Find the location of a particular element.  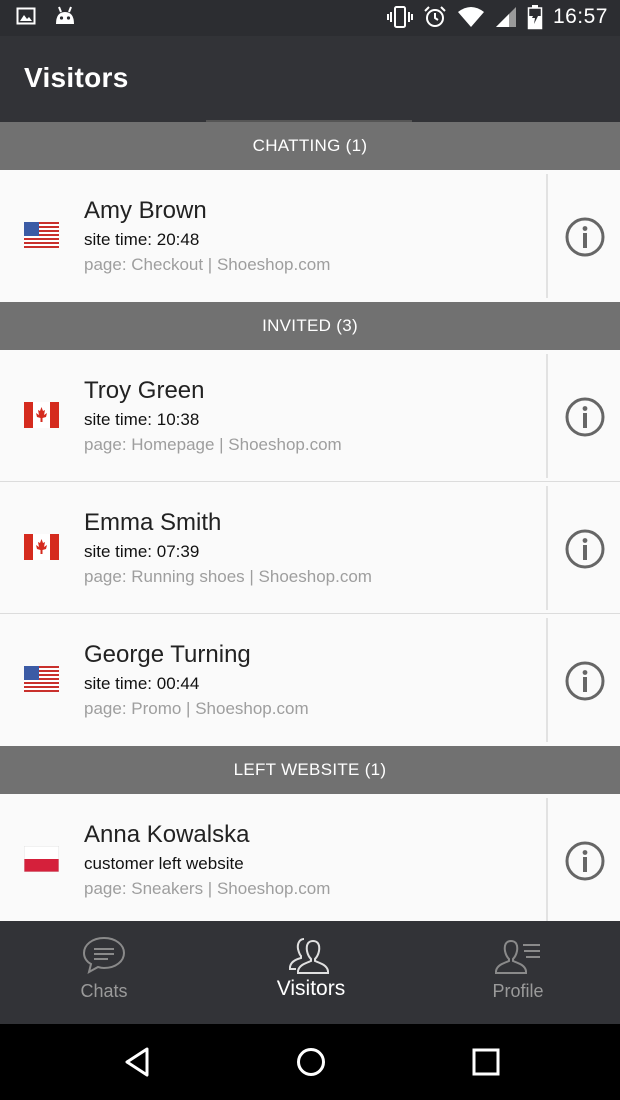

image-icon is located at coordinates (26, 16).